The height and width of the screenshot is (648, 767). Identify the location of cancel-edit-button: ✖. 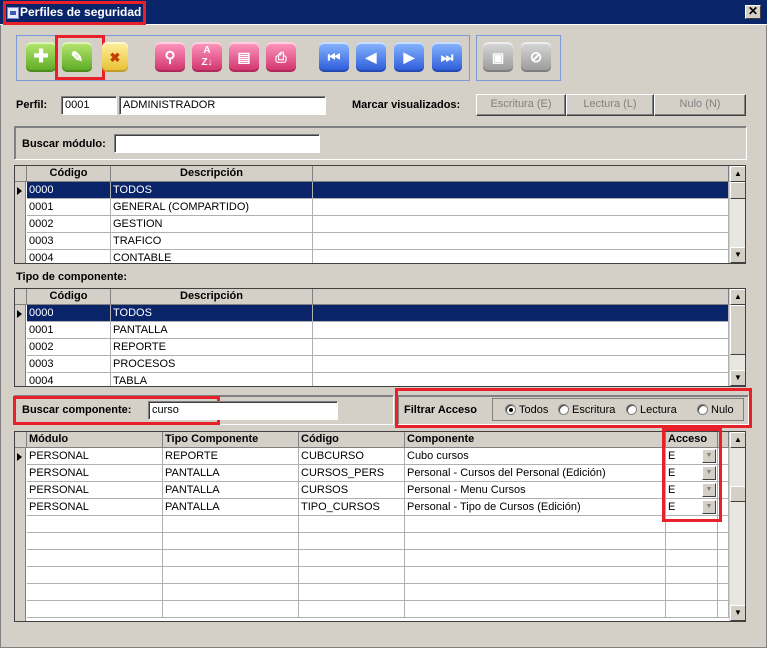
(115, 57).